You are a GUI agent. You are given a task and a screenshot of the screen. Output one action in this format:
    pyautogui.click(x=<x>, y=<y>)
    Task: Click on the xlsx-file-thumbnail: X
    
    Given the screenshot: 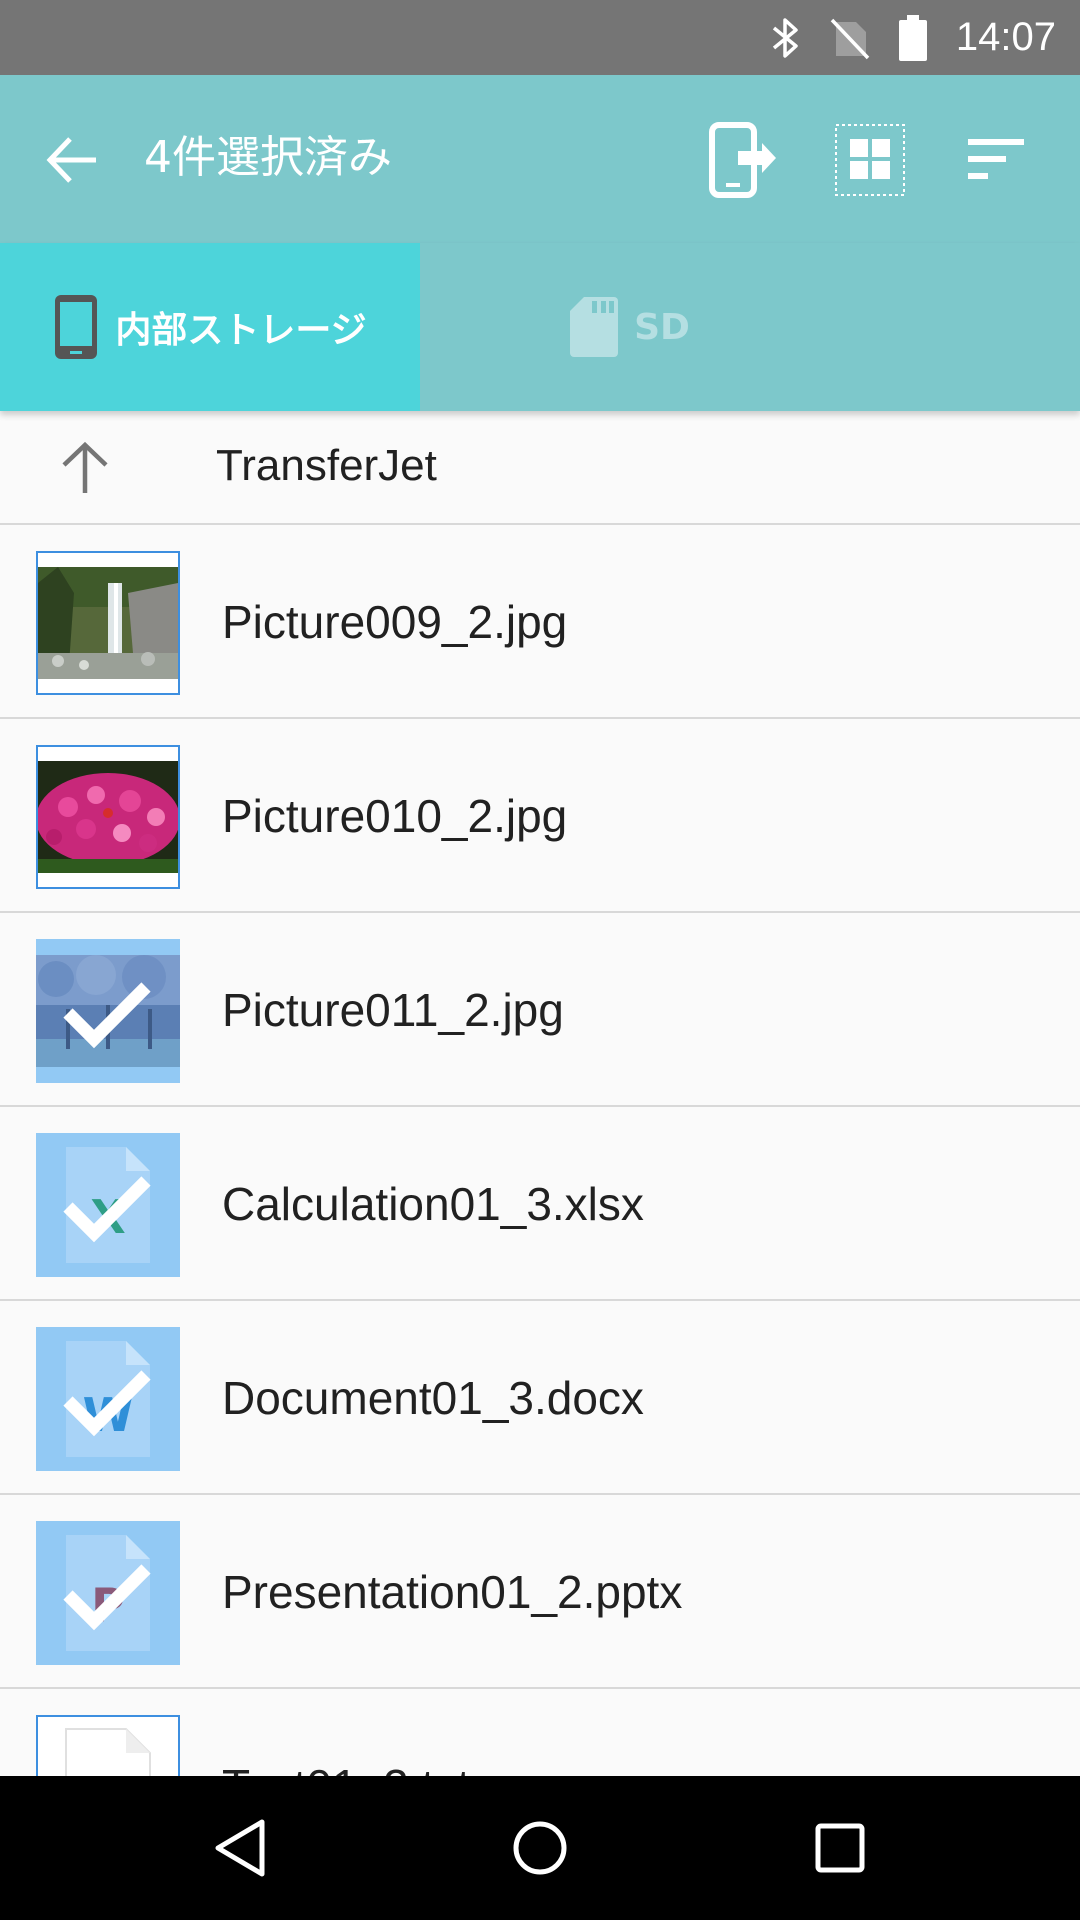 What is the action you would take?
    pyautogui.click(x=108, y=1205)
    